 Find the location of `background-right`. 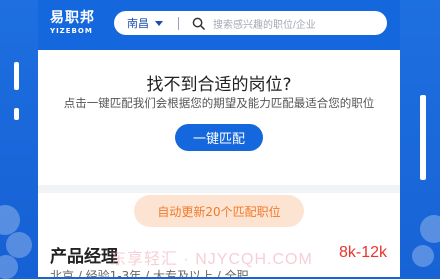

background-right is located at coordinates (420, 138).